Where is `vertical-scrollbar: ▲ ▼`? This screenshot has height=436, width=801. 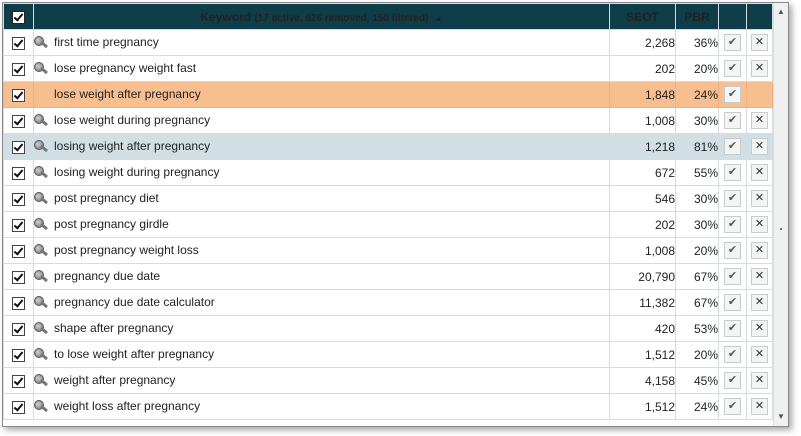
vertical-scrollbar: ▲ ▼ is located at coordinates (780, 214).